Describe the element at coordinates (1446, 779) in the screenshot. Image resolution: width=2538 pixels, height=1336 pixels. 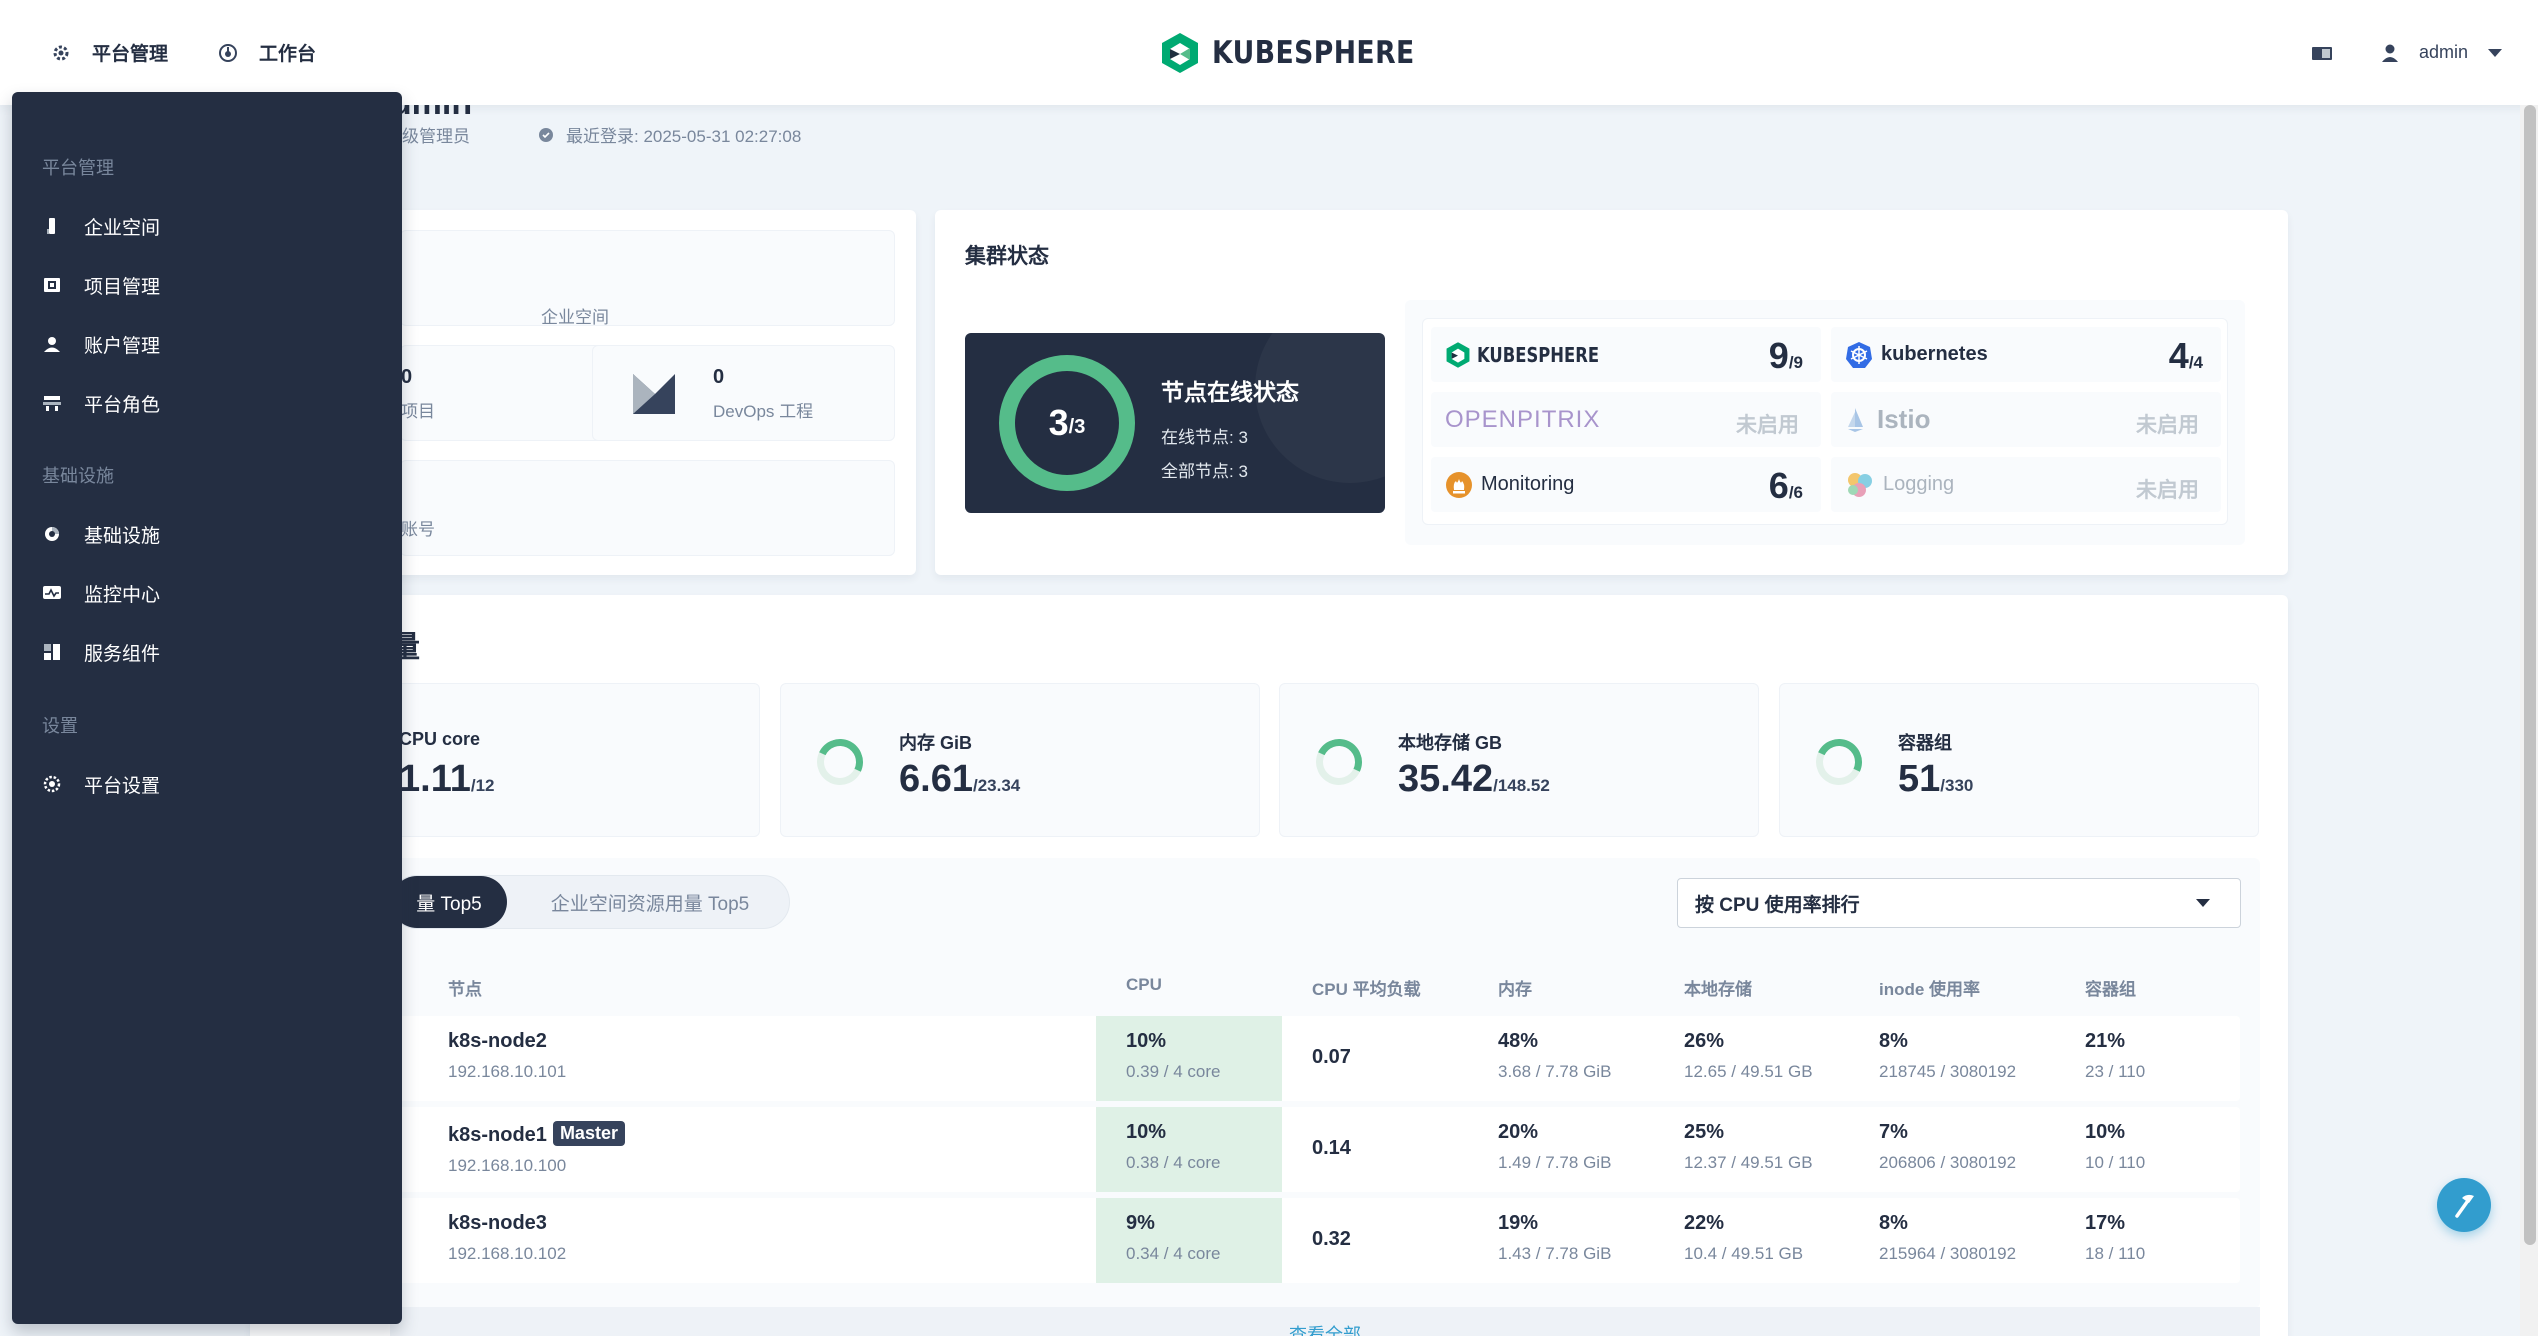
I see `storage-value: 35.42` at that location.